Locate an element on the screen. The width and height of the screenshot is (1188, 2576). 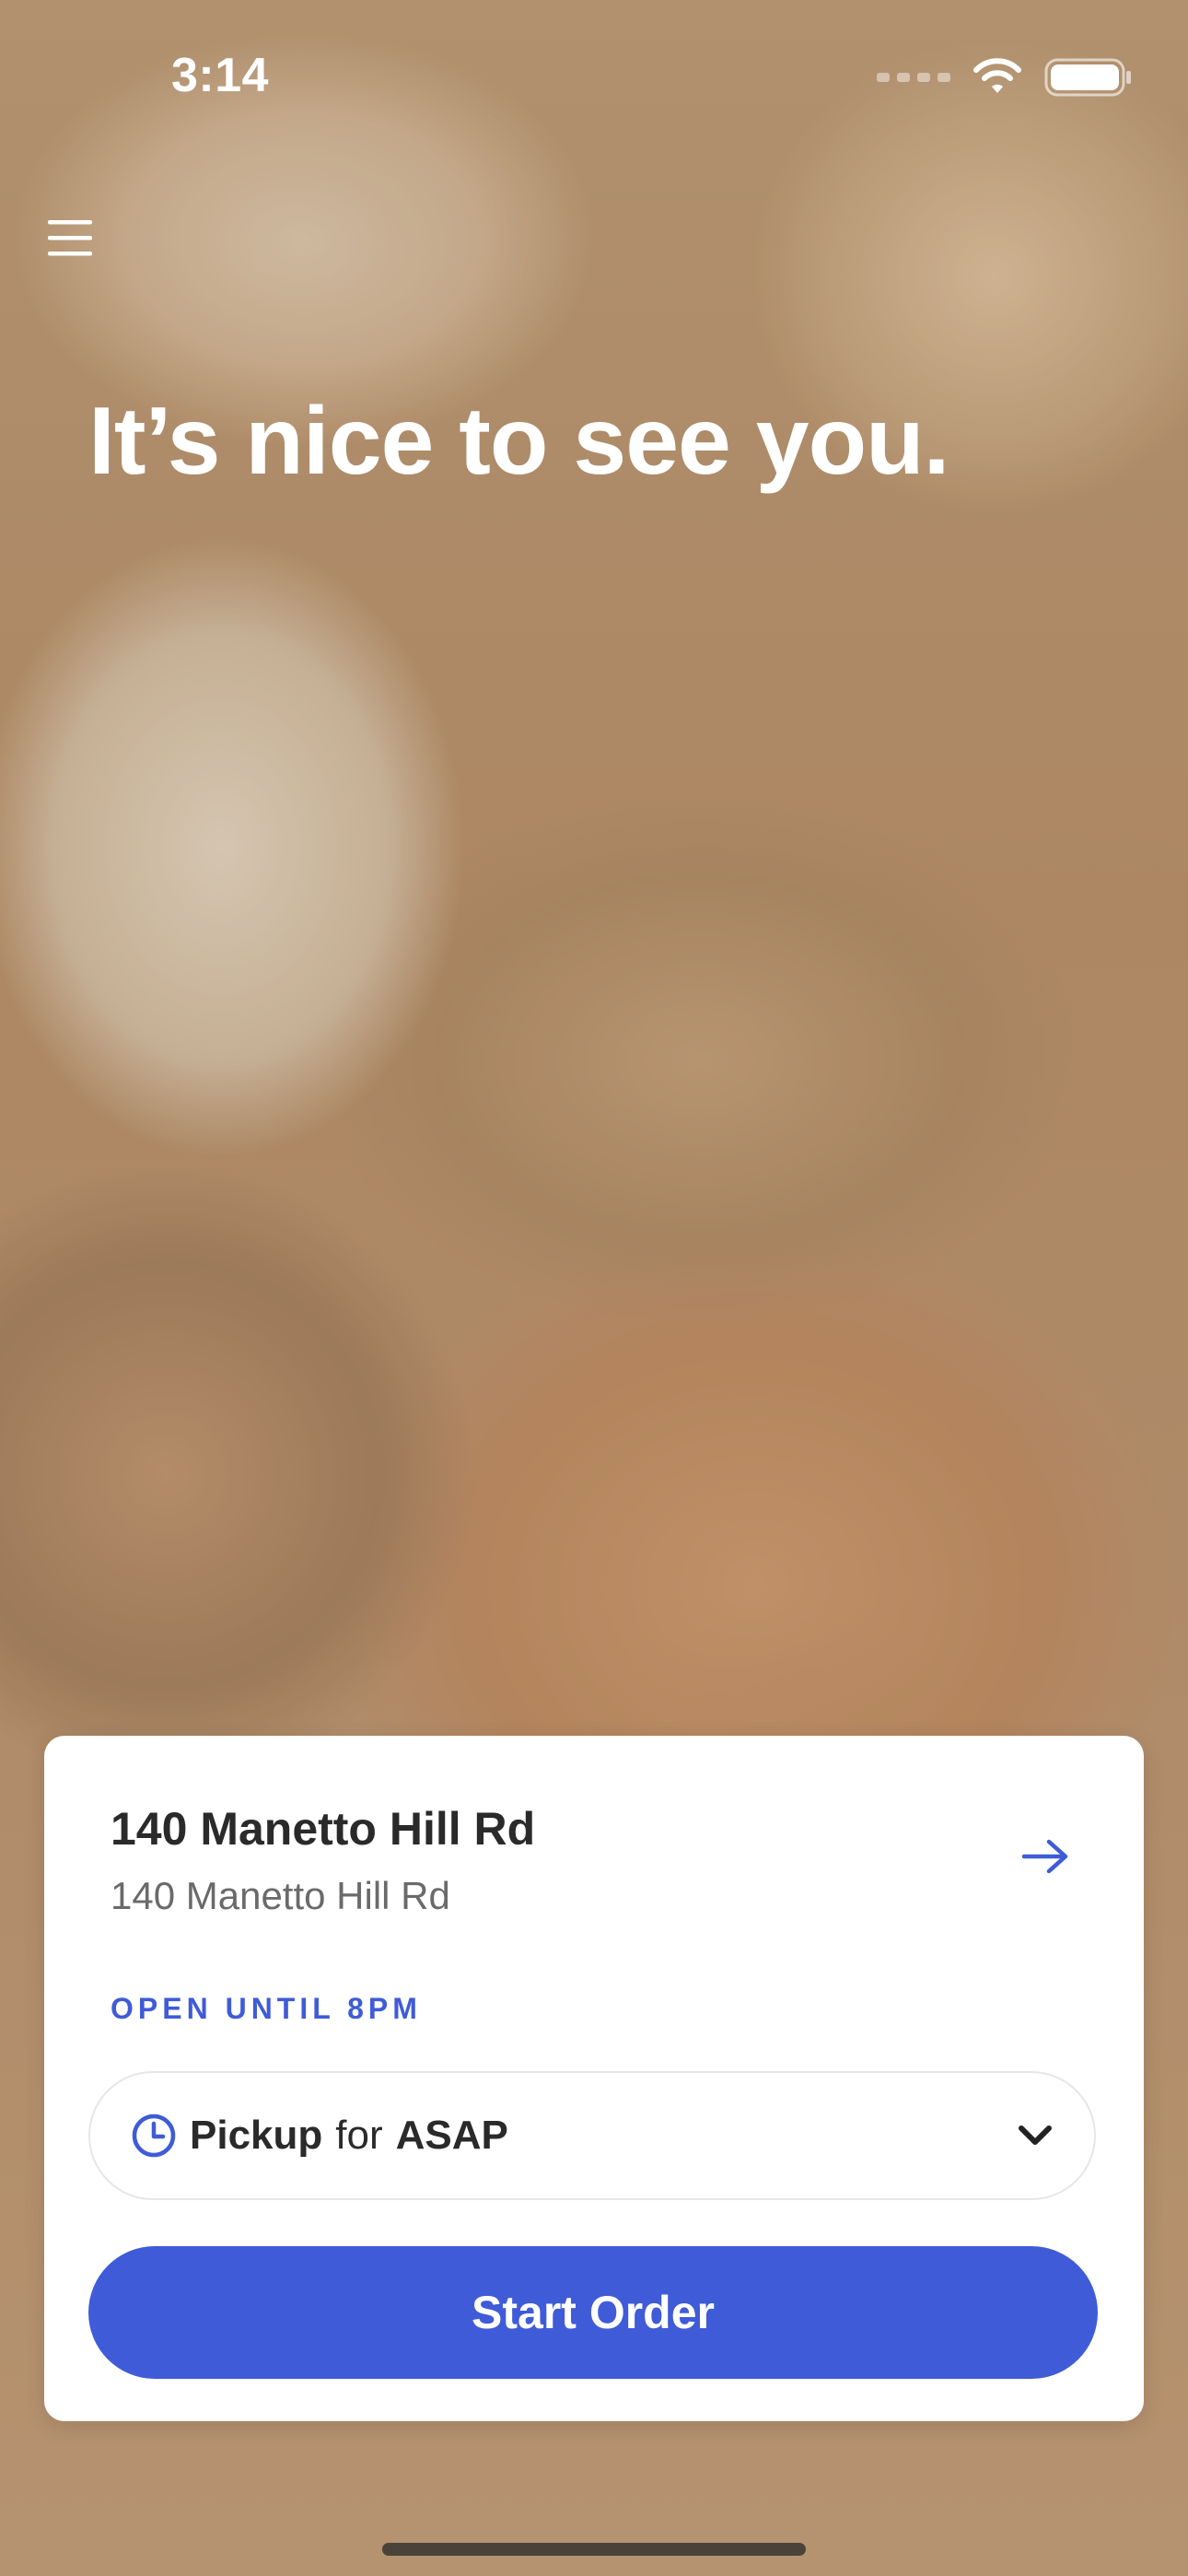
order-mode: Pickup is located at coordinates (256, 2135).